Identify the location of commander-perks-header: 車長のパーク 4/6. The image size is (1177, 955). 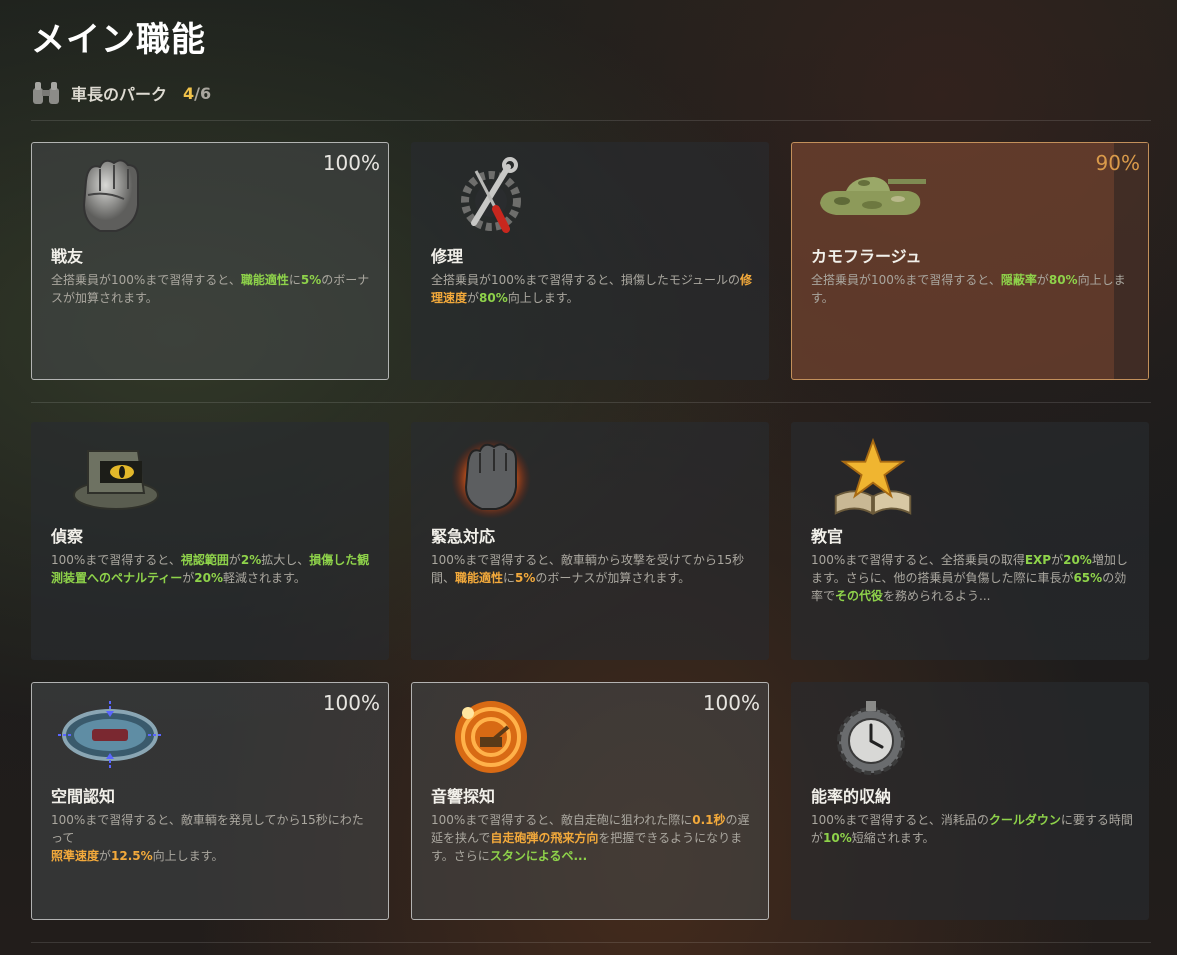
(121, 93).